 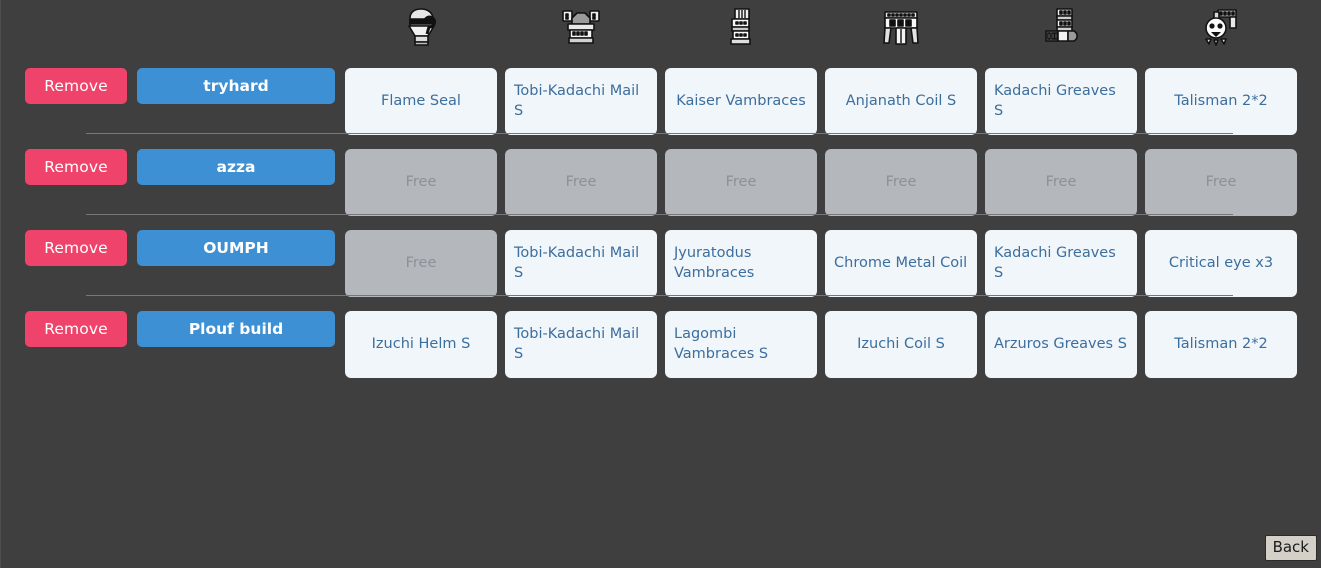 What do you see at coordinates (741, 344) in the screenshot?
I see `gear-slot: Lagombi Vambraces S` at bounding box center [741, 344].